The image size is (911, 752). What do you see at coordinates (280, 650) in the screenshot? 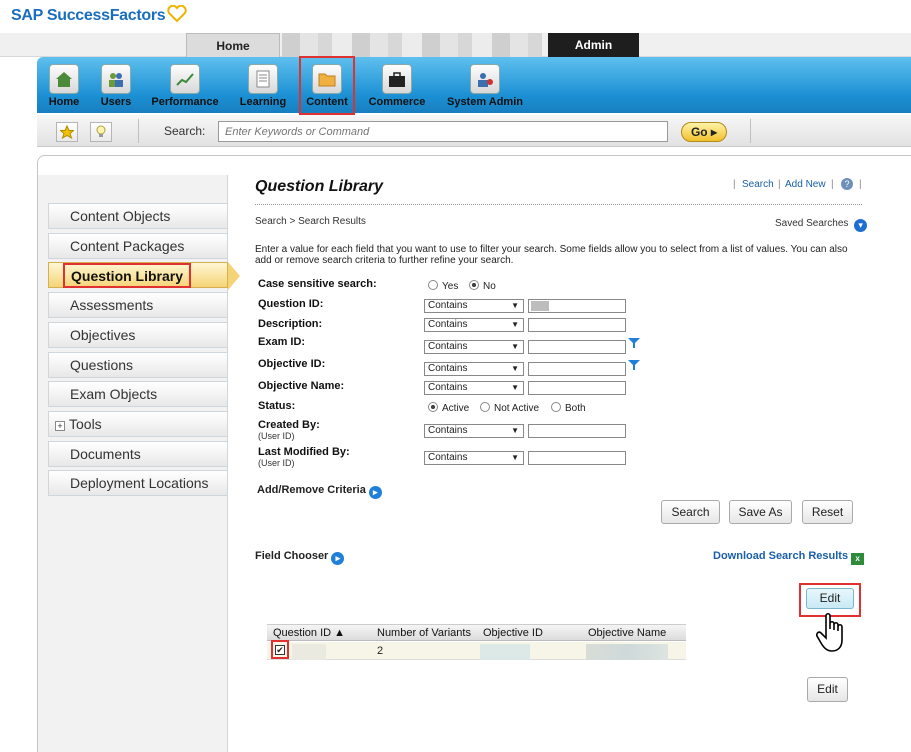
I see `row-checkbox: ✔` at bounding box center [280, 650].